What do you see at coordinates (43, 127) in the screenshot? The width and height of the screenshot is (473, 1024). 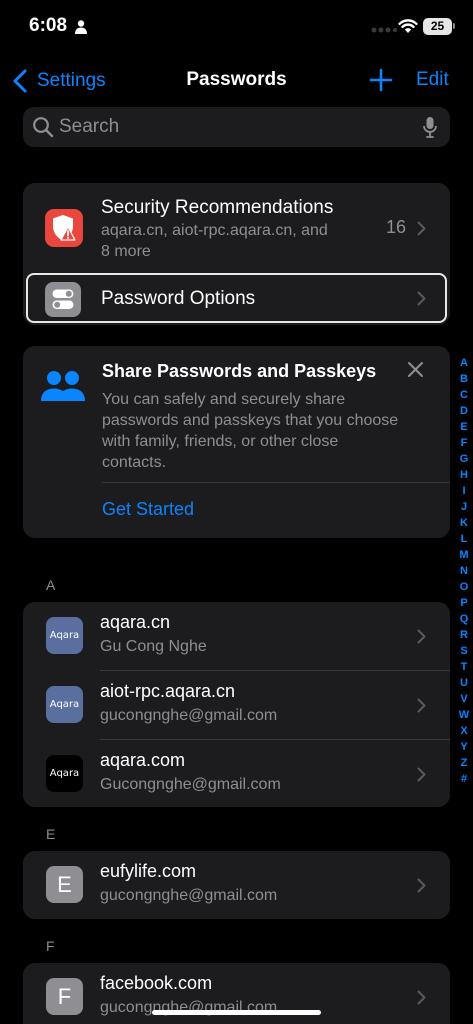 I see `search-icon` at bounding box center [43, 127].